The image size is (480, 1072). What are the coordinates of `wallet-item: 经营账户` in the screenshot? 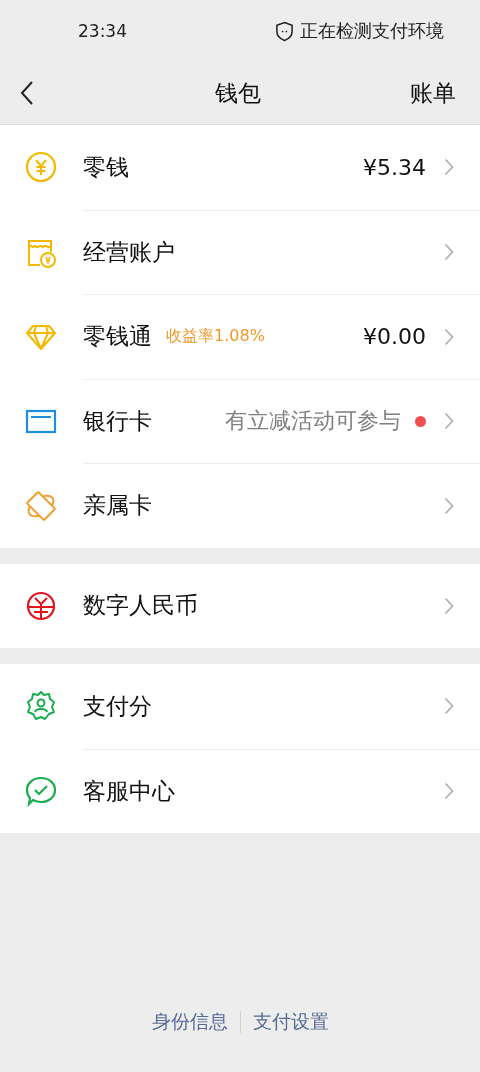 It's located at (240, 251).